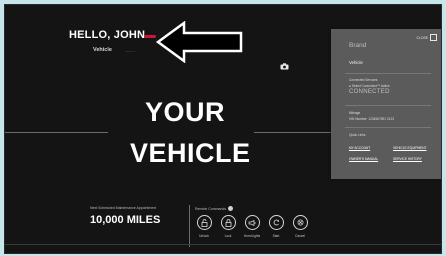 This screenshot has height=256, width=446. Describe the element at coordinates (300, 236) in the screenshot. I see `cancel-label: Cancel` at that location.